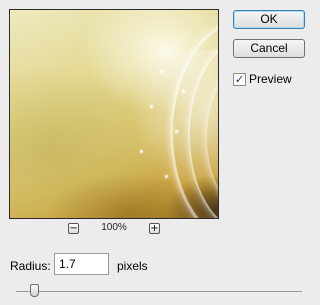  What do you see at coordinates (114, 227) in the screenshot?
I see `zoom-level-label: 100%` at bounding box center [114, 227].